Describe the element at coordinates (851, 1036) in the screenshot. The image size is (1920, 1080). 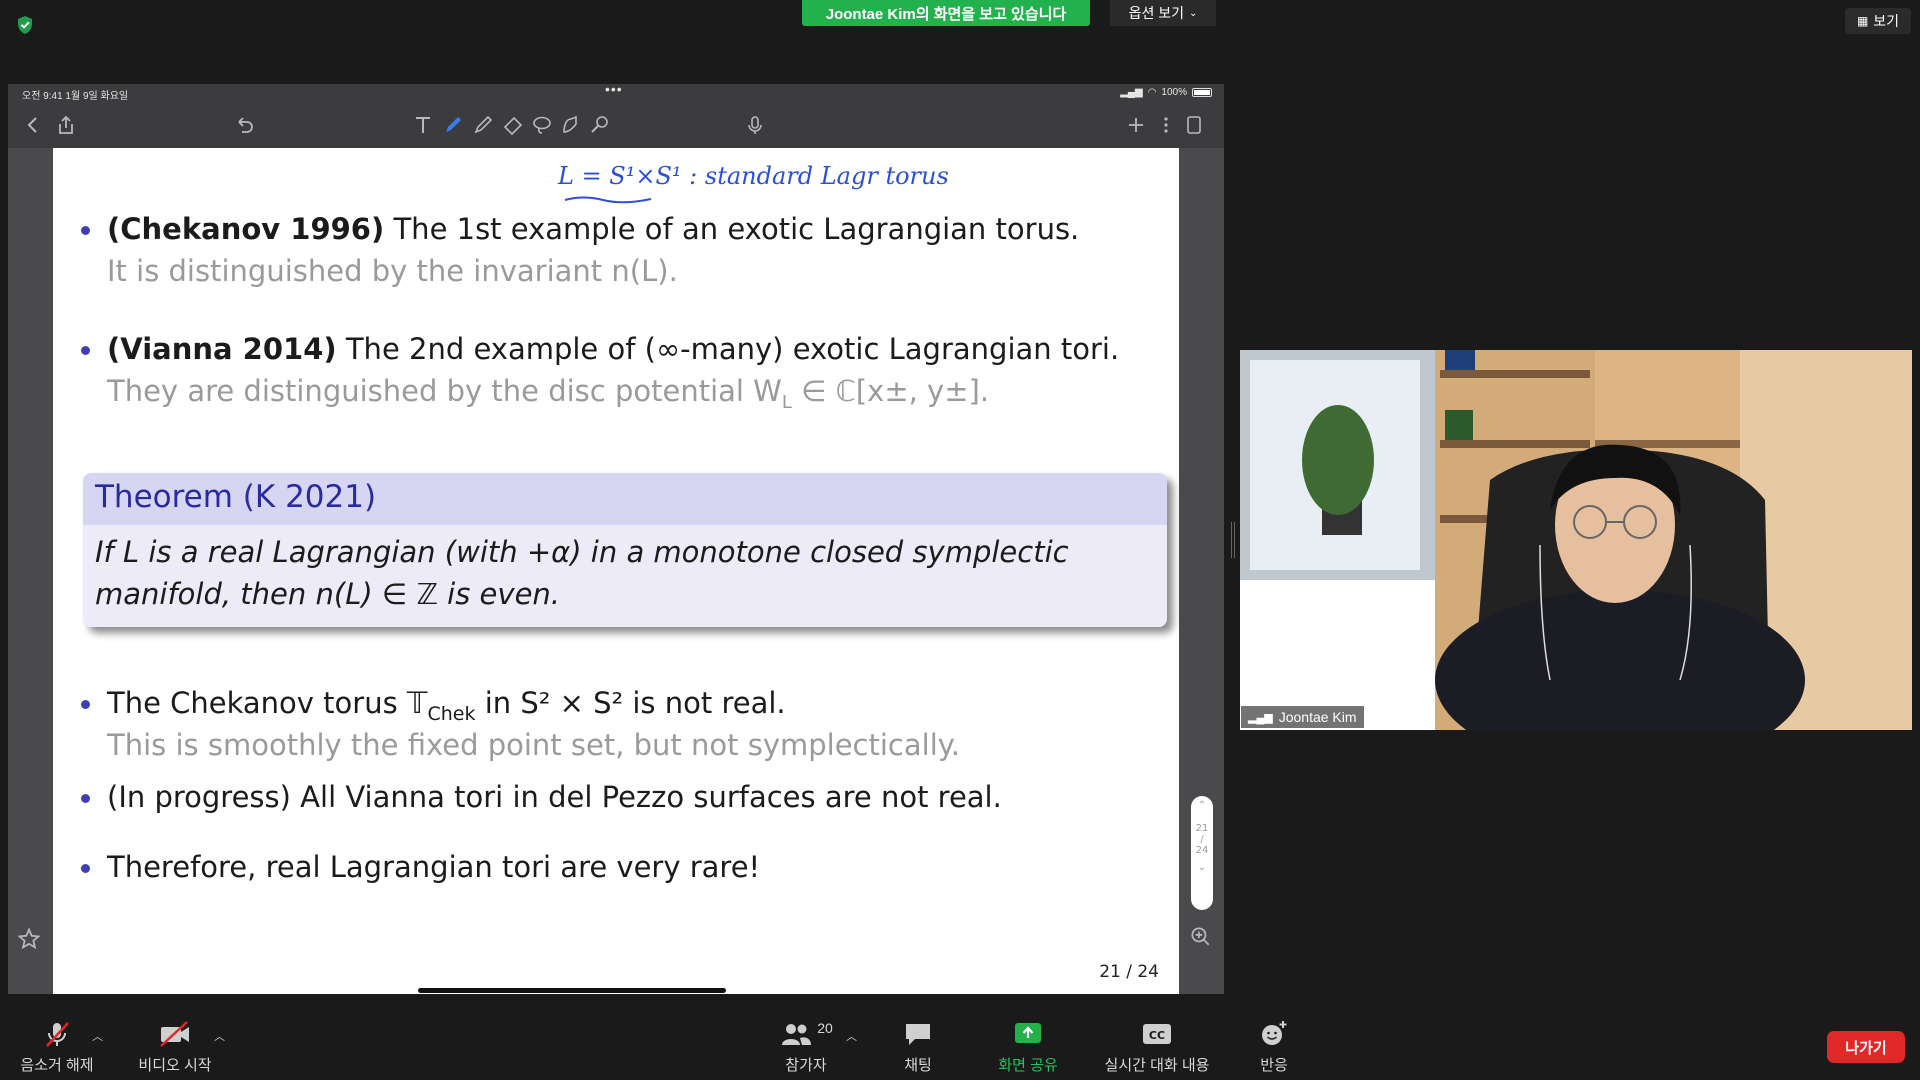
I see `participants-options-caret-icon: ︿` at that location.